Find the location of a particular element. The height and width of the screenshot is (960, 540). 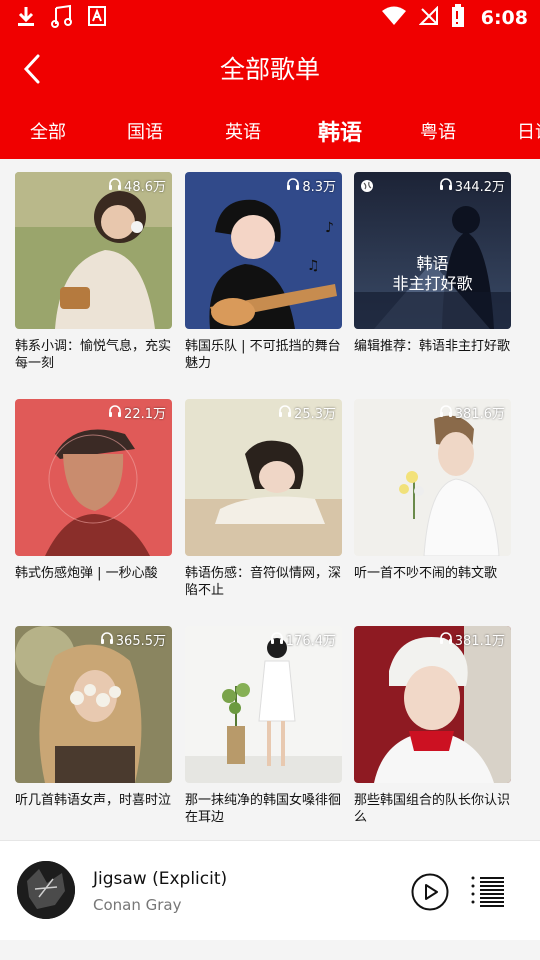

tab-cantonese: 粤语 is located at coordinates (438, 131).